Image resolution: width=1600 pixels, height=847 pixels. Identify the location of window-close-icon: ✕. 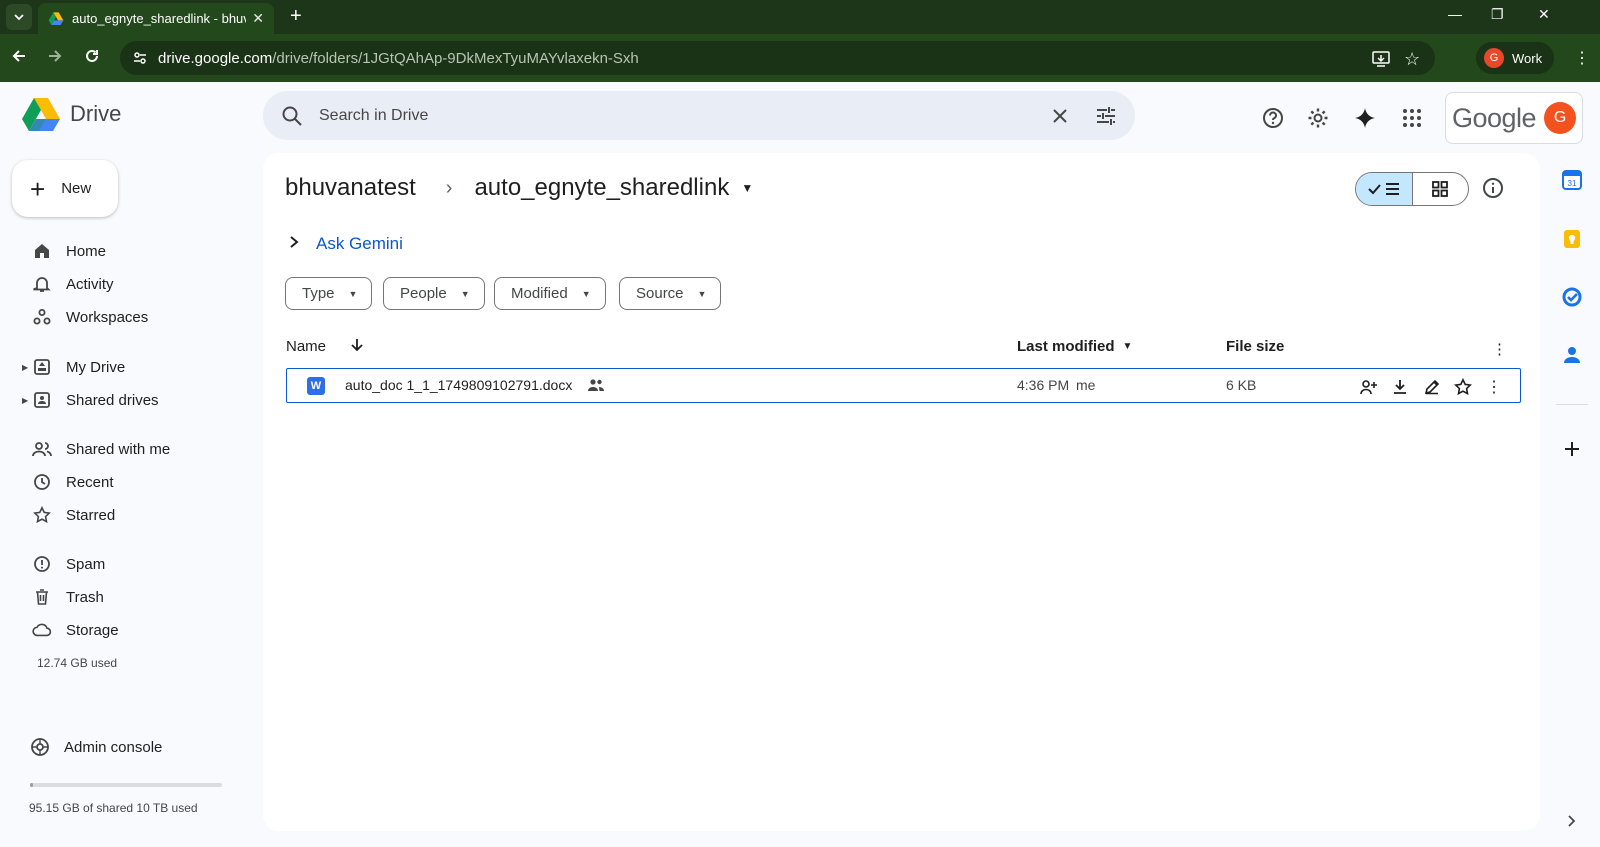
(1544, 14).